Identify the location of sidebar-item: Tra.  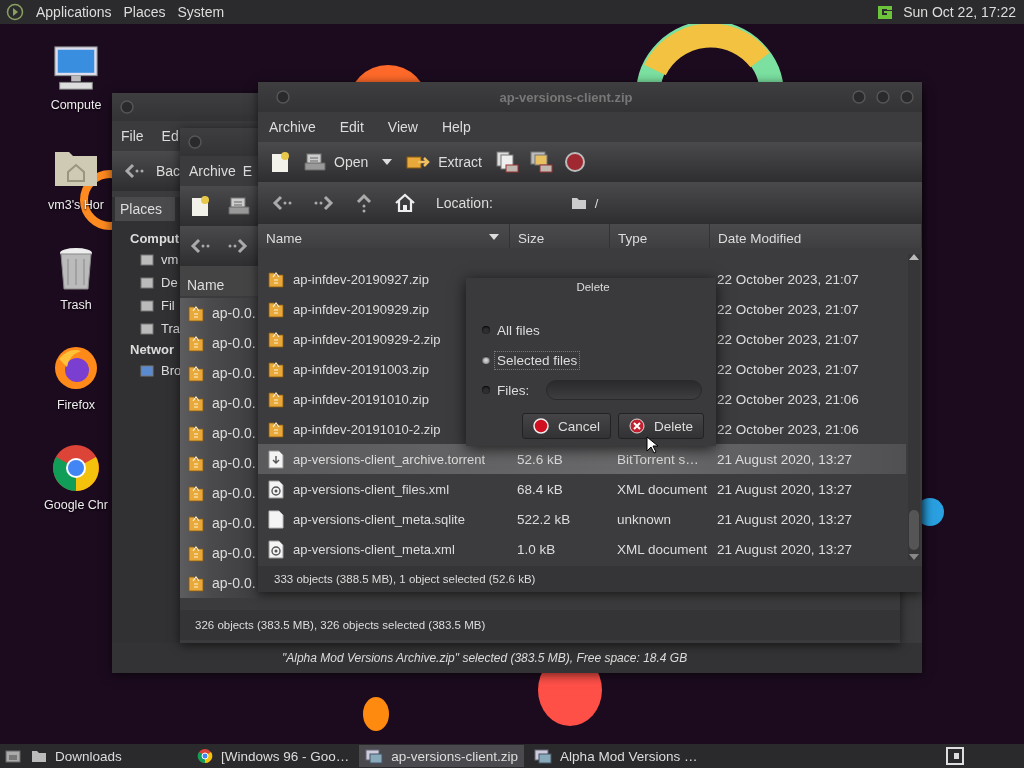
(171, 328).